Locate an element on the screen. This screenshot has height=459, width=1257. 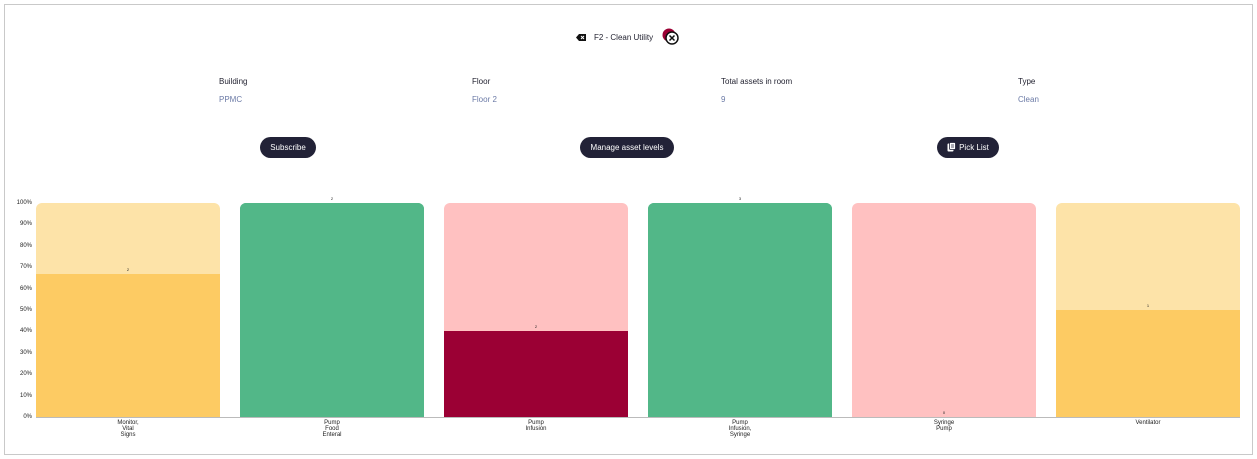
y-tick-label: 60% is located at coordinates (25, 288).